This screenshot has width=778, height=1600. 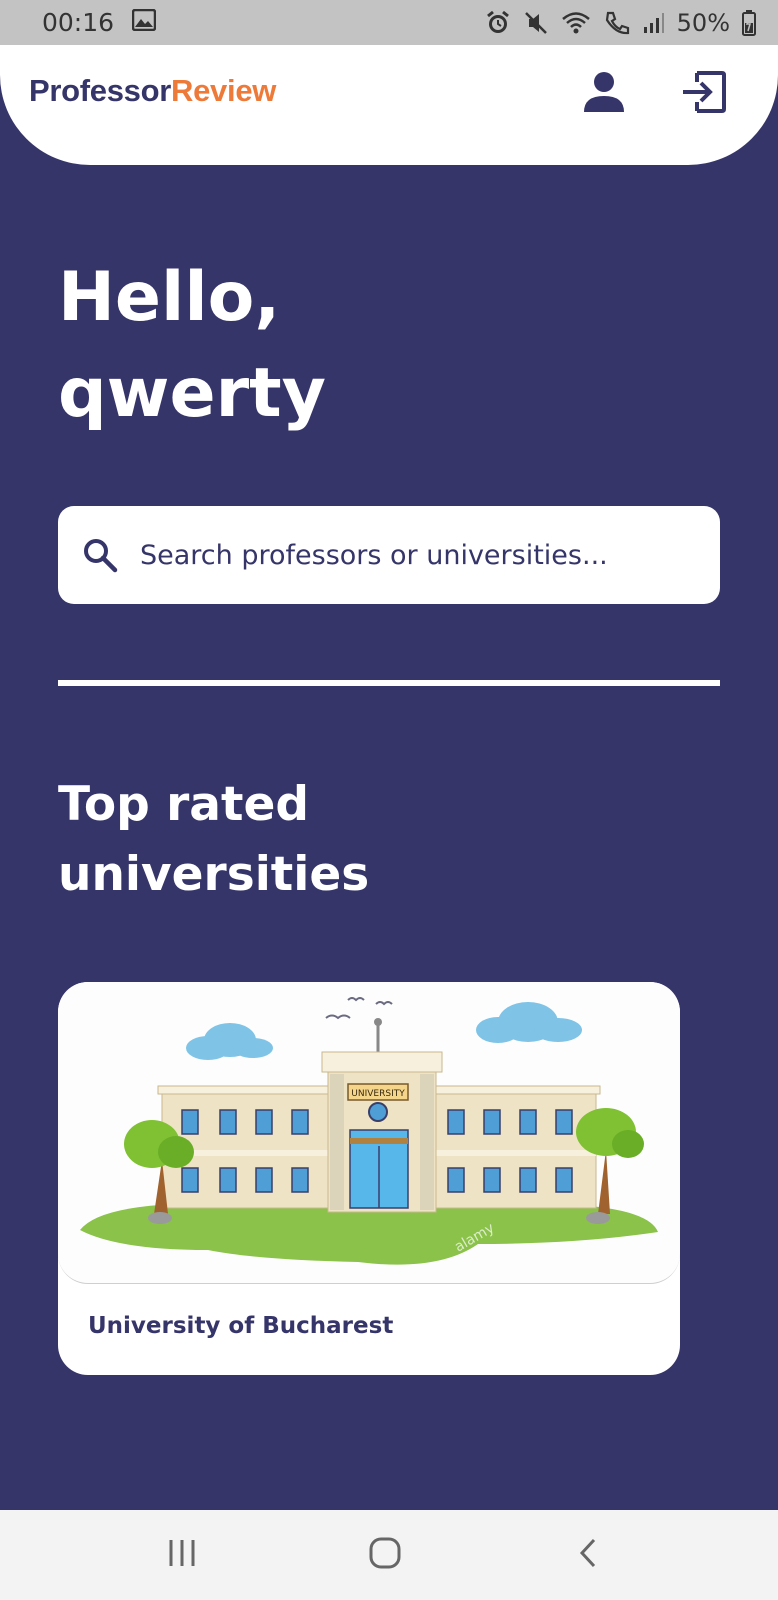 I want to click on university-name: University of Bucharest, so click(x=241, y=1326).